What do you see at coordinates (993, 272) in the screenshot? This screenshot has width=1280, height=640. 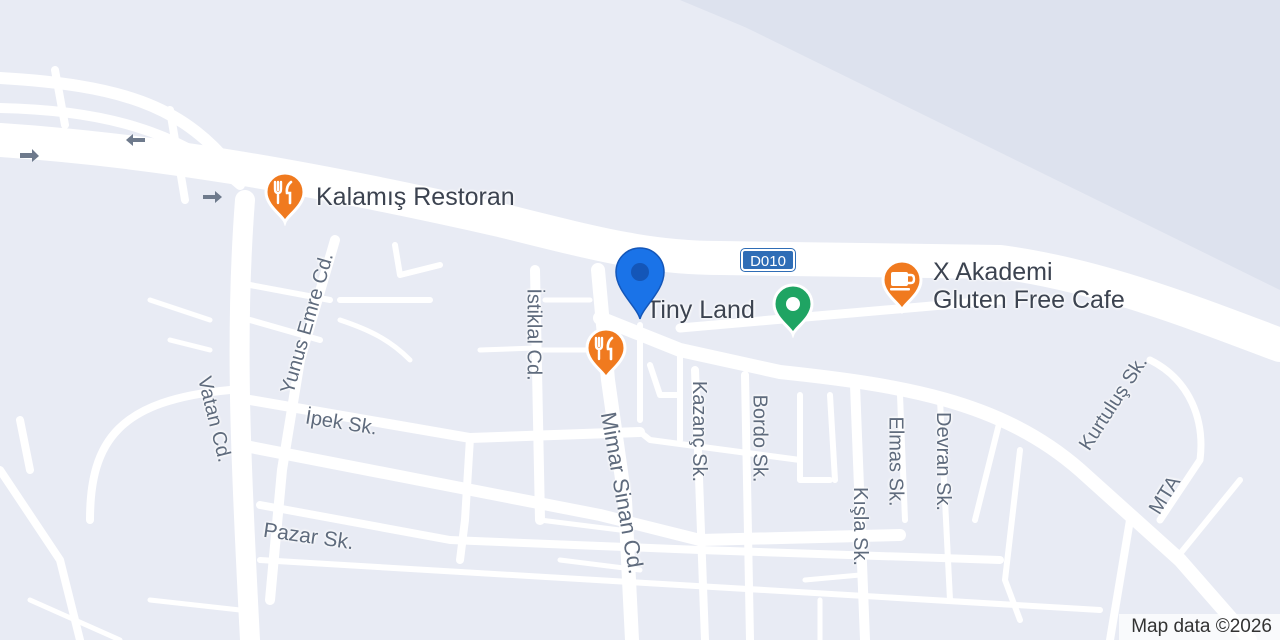 I see `poi-label-cafe-line1: X Akademi` at bounding box center [993, 272].